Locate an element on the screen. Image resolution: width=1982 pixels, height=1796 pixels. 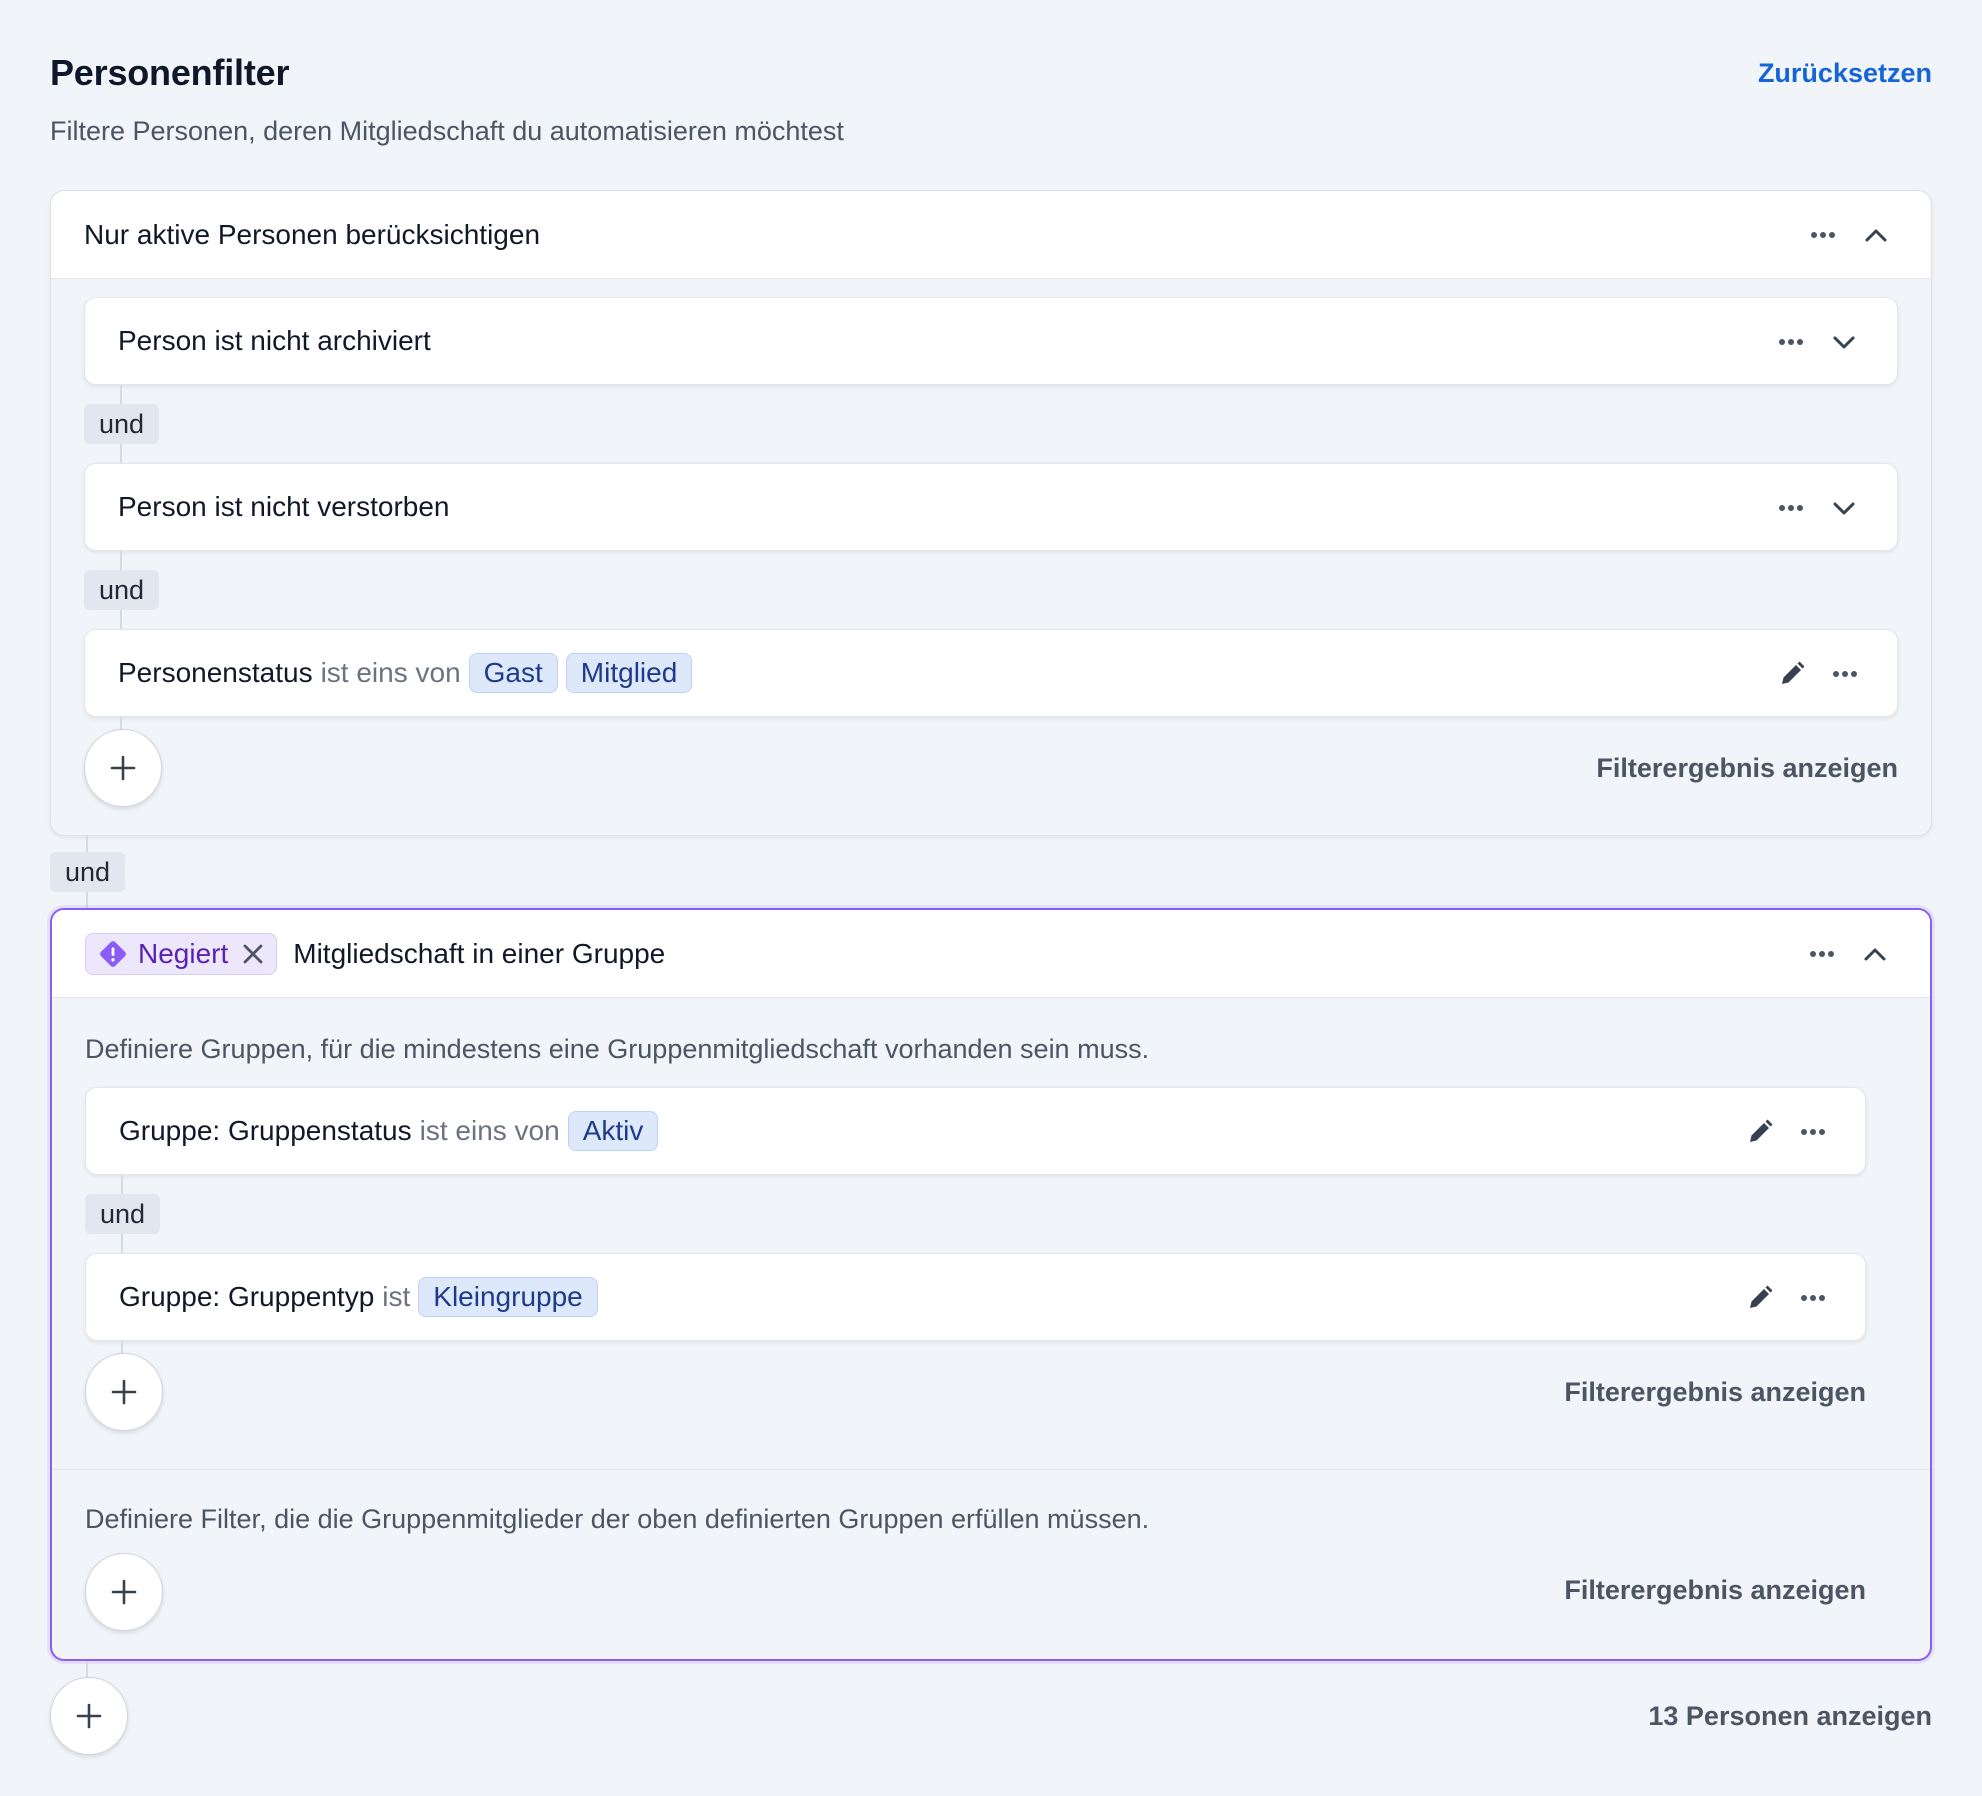
filter-label: Person ist nicht verstorben is located at coordinates (284, 506).